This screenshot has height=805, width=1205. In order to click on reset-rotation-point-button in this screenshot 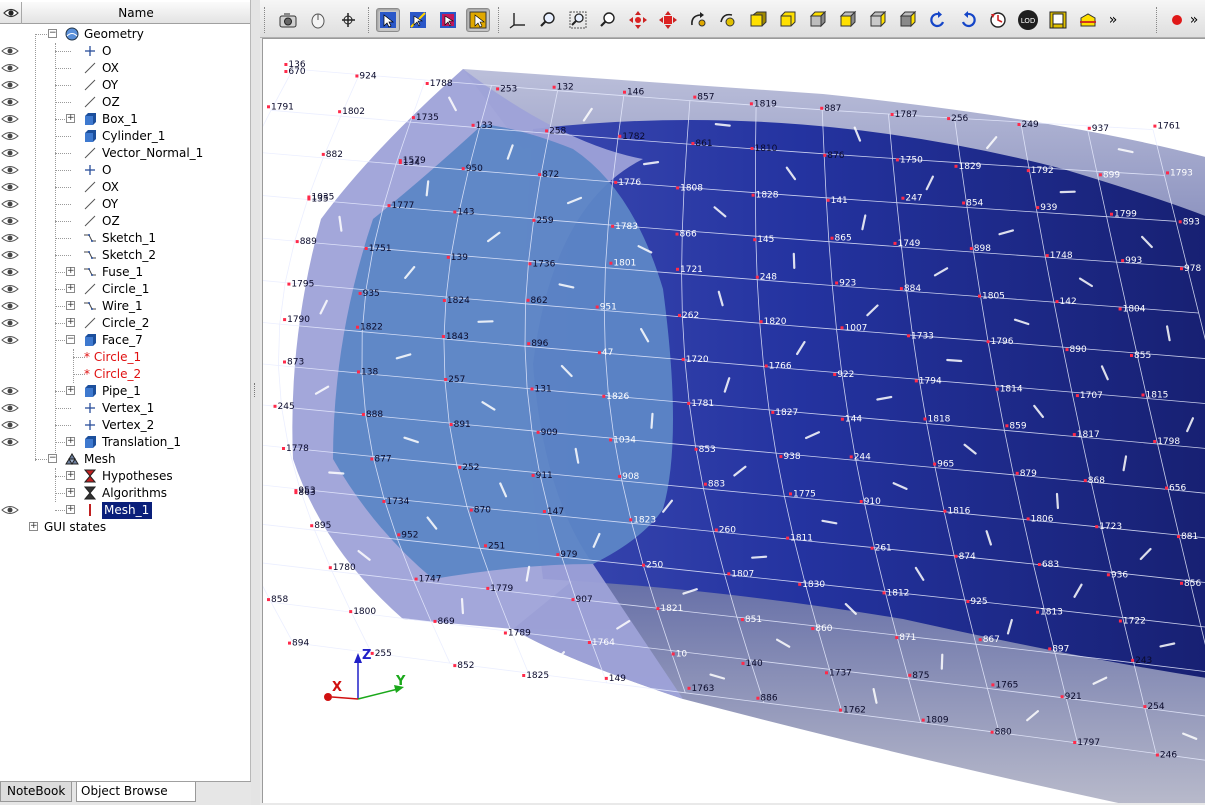, I will do `click(728, 20)`.